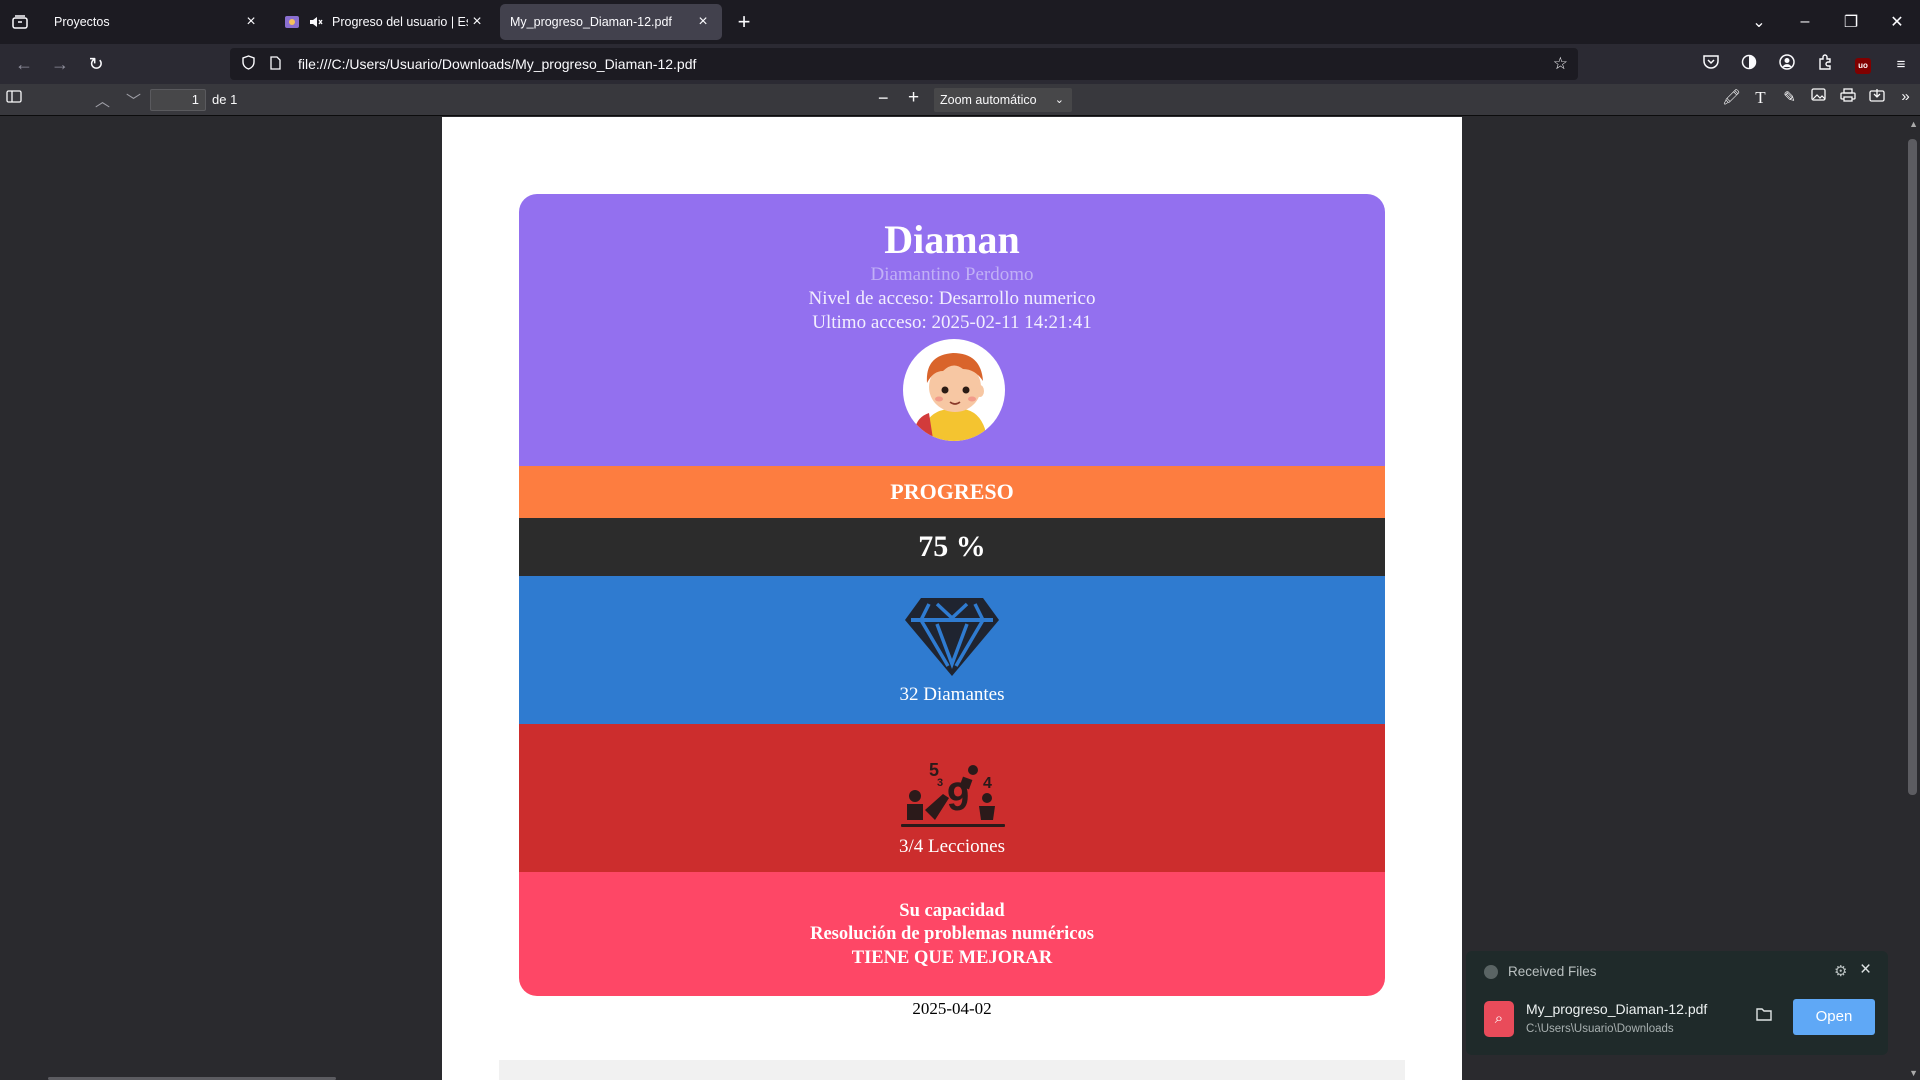 The image size is (1920, 1080). Describe the element at coordinates (1847, 98) in the screenshot. I see `print-icon` at that location.